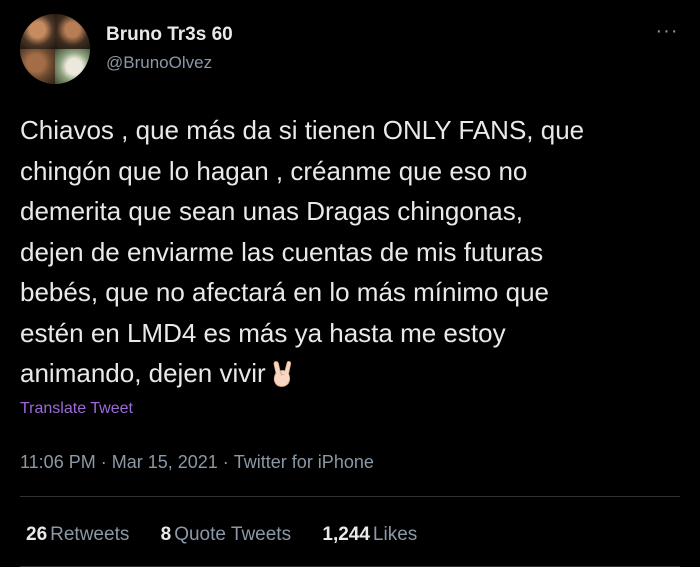  Describe the element at coordinates (667, 32) in the screenshot. I see `more-horizontal-icon: ···` at that location.